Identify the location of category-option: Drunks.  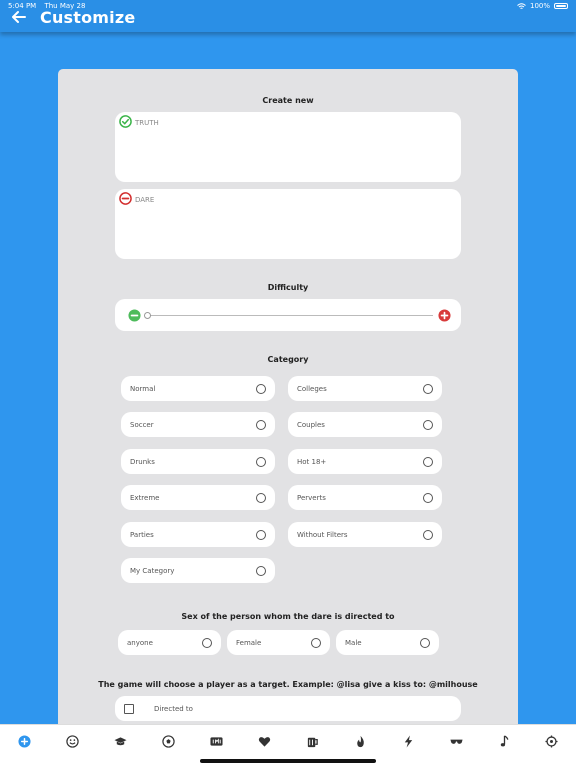
(198, 461).